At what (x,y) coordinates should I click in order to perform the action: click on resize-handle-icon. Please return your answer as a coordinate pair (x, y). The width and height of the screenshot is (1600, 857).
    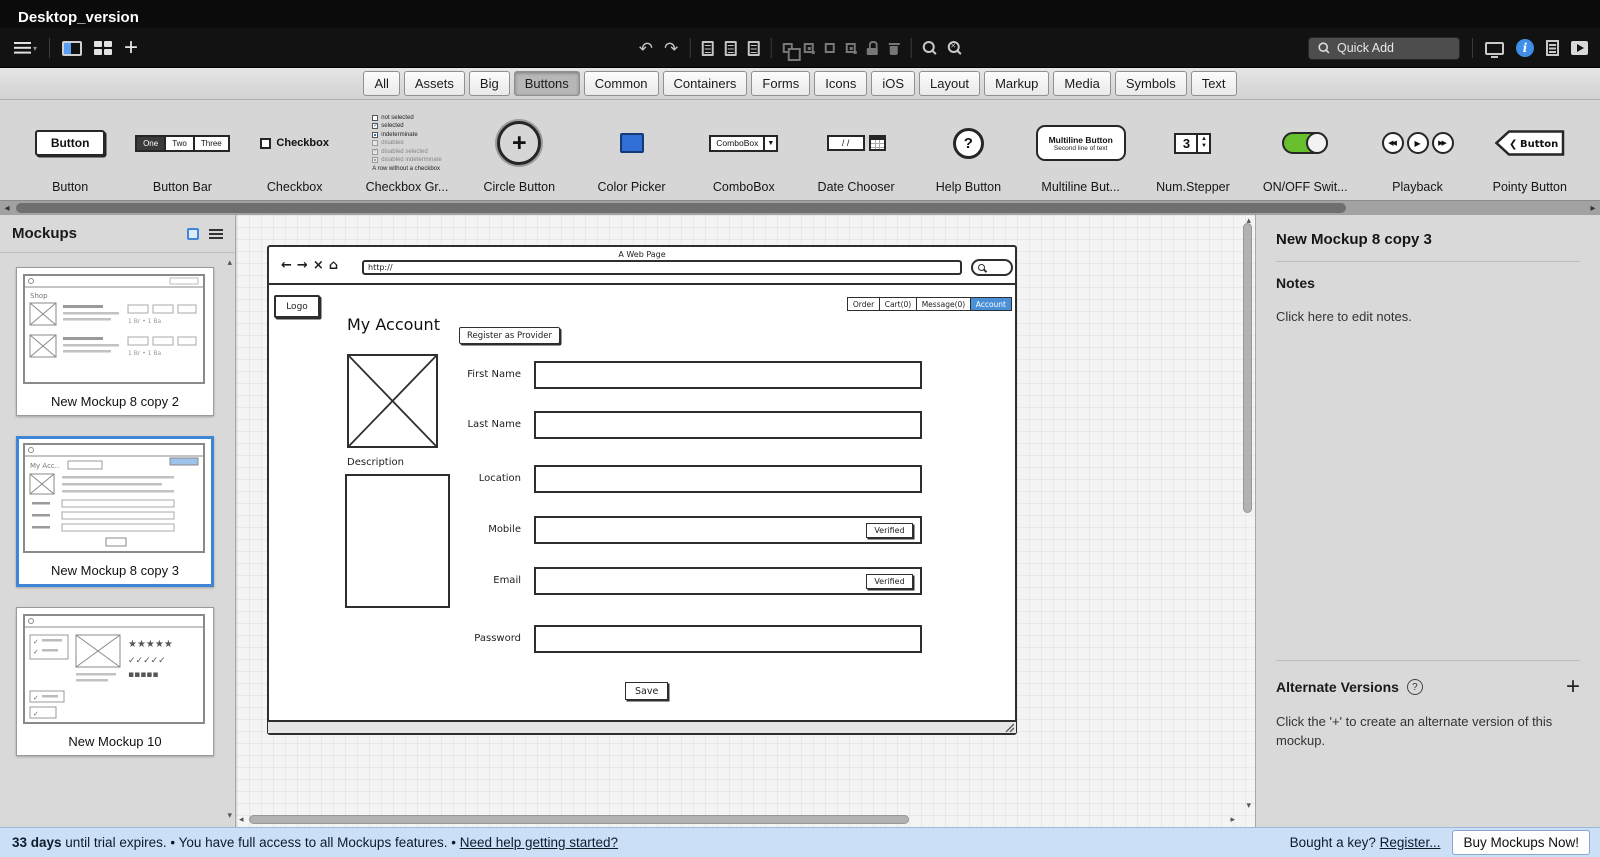
    Looking at the image, I should click on (1009, 727).